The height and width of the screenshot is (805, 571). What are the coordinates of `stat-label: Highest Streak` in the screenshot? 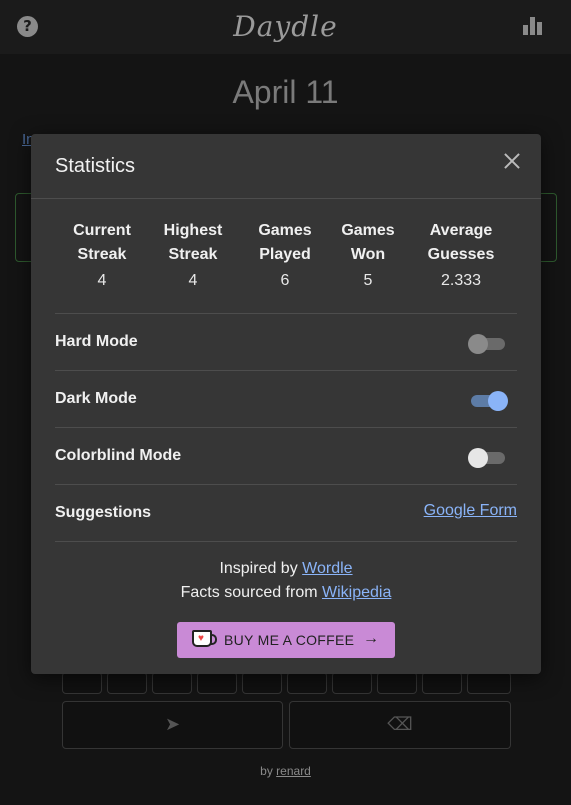 It's located at (193, 242).